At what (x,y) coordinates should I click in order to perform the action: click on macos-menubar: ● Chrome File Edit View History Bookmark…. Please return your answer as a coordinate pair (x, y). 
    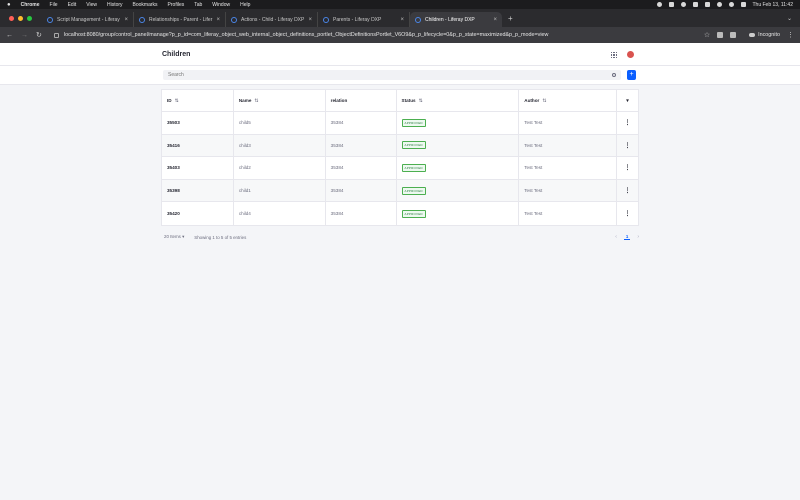
    Looking at the image, I should click on (400, 4).